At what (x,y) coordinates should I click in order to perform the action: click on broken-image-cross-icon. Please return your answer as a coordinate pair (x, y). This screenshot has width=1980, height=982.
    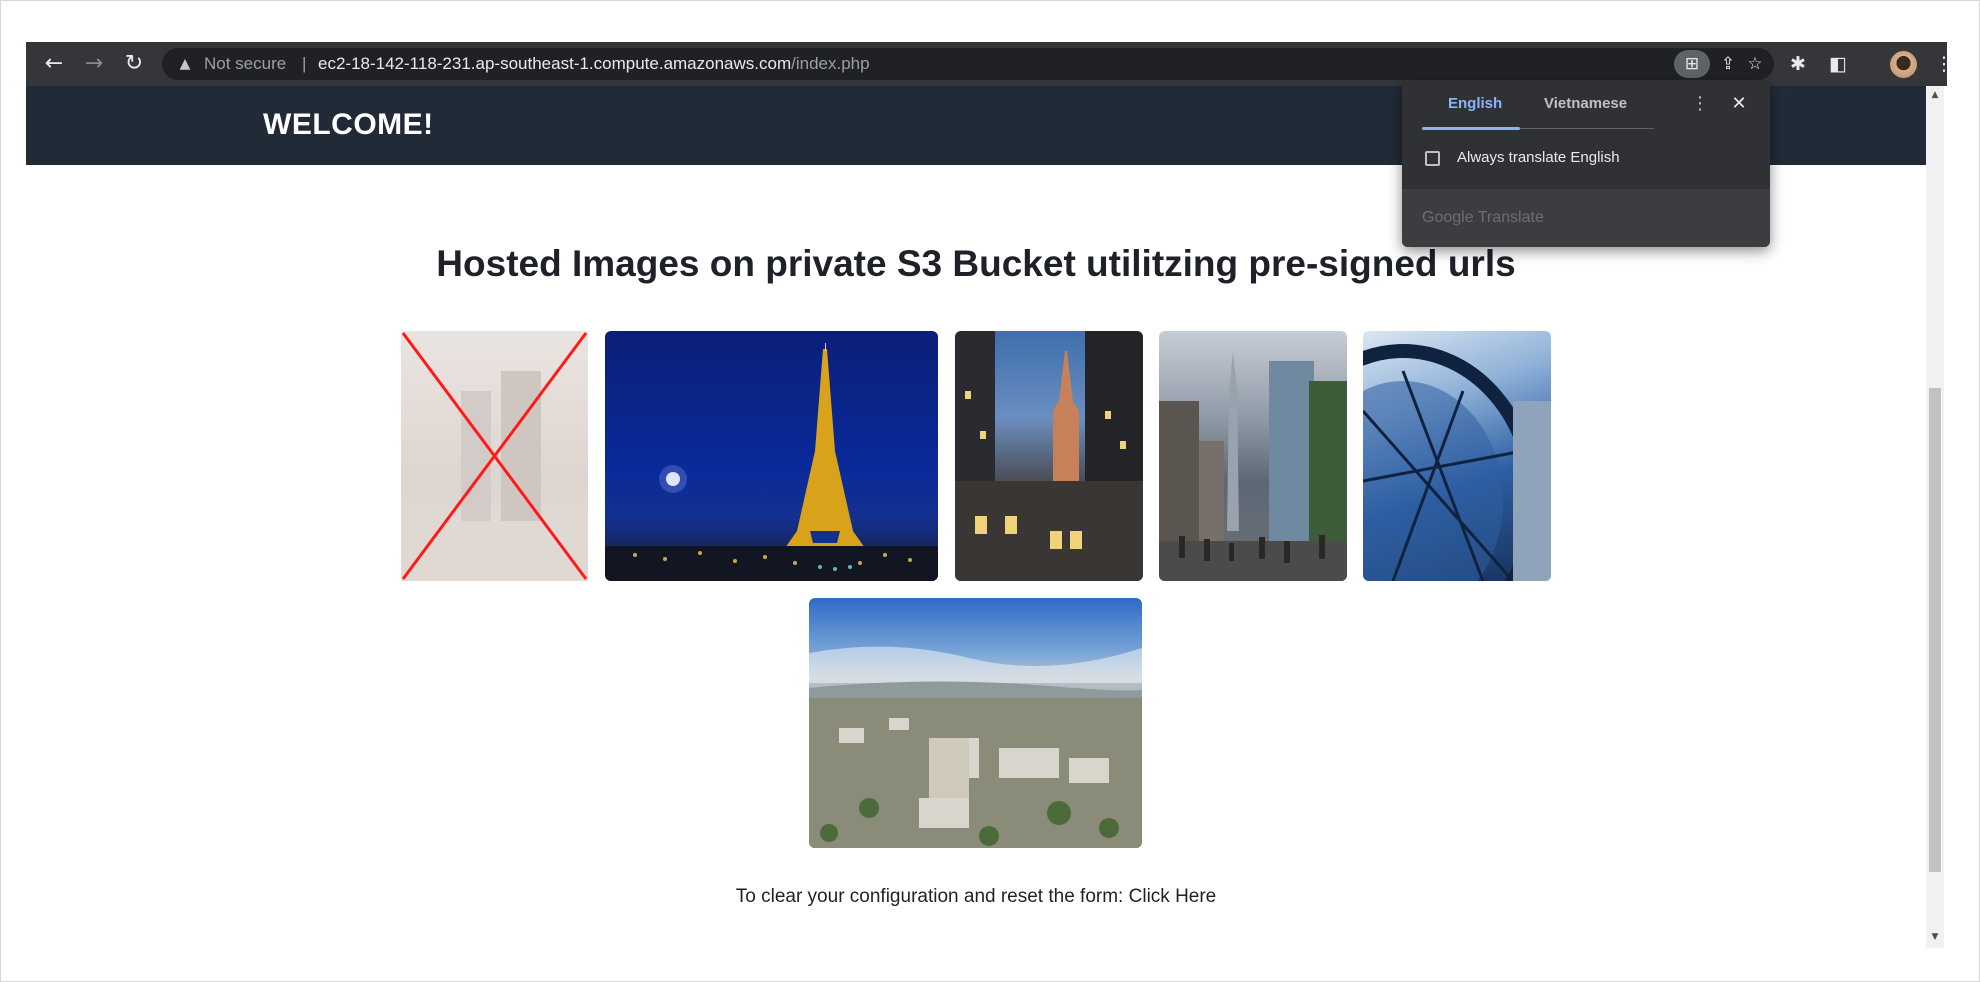
    Looking at the image, I should click on (494, 456).